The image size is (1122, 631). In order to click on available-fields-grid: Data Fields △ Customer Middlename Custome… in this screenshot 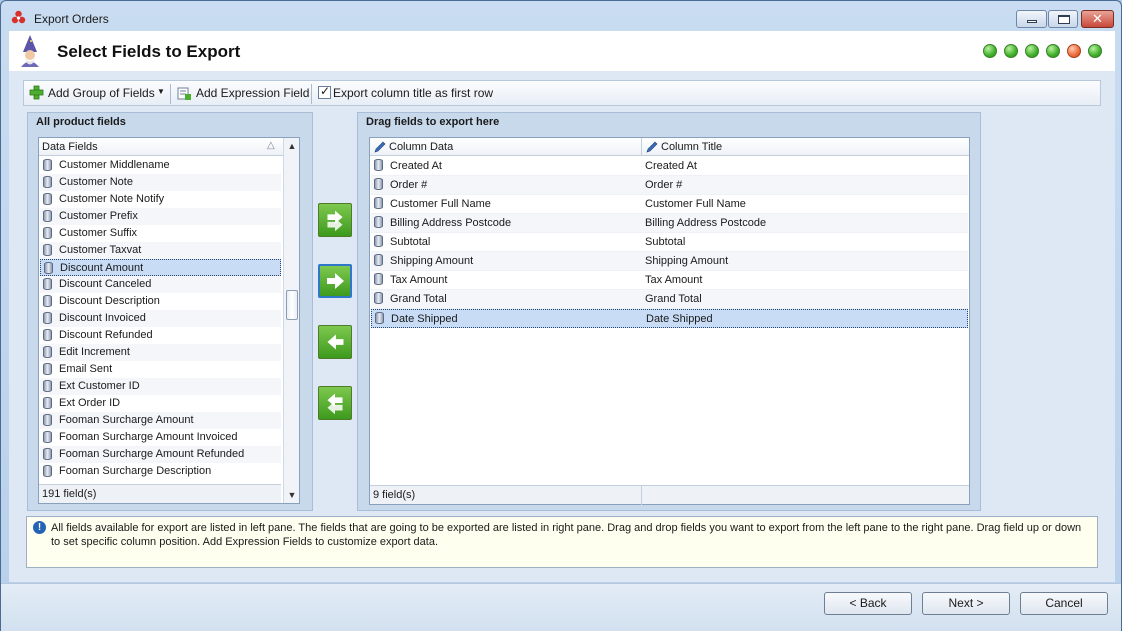, I will do `click(169, 320)`.